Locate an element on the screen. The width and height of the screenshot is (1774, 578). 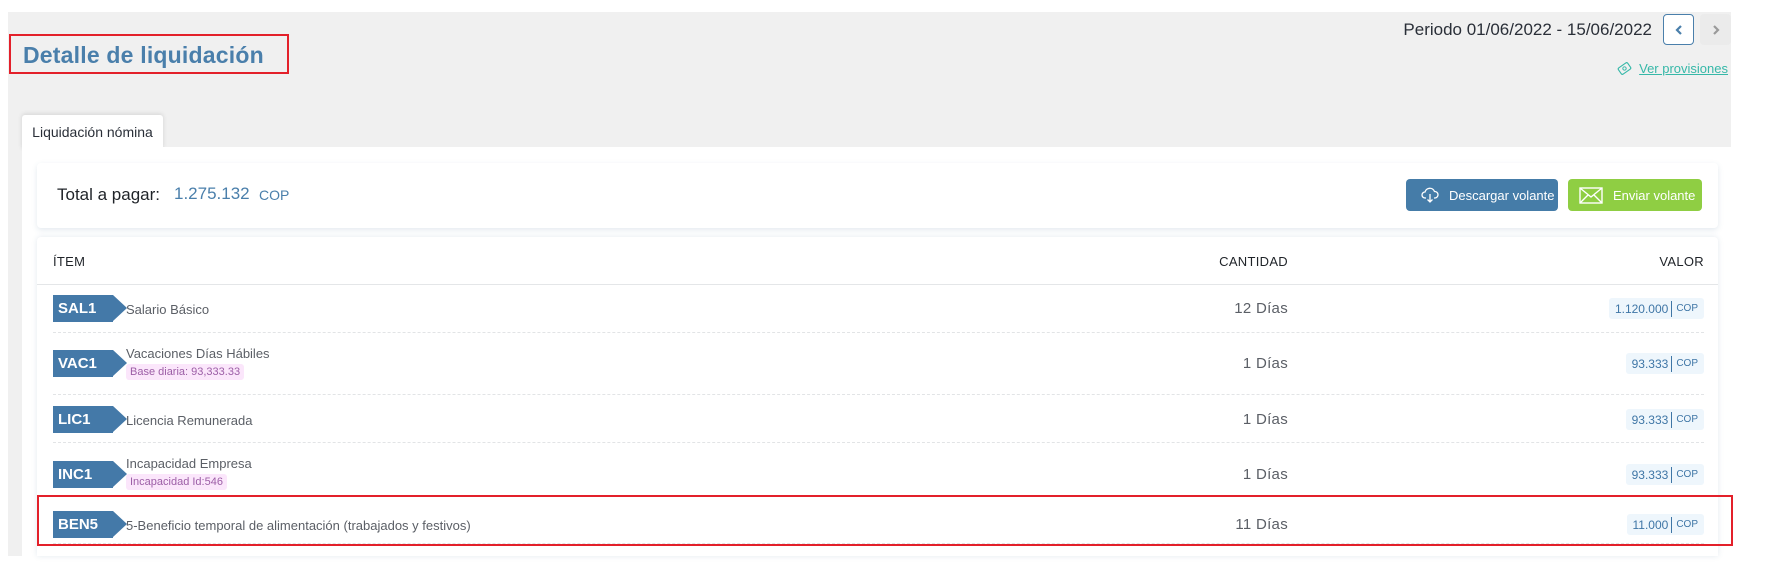
total-value: 1.275.132 is located at coordinates (212, 193).